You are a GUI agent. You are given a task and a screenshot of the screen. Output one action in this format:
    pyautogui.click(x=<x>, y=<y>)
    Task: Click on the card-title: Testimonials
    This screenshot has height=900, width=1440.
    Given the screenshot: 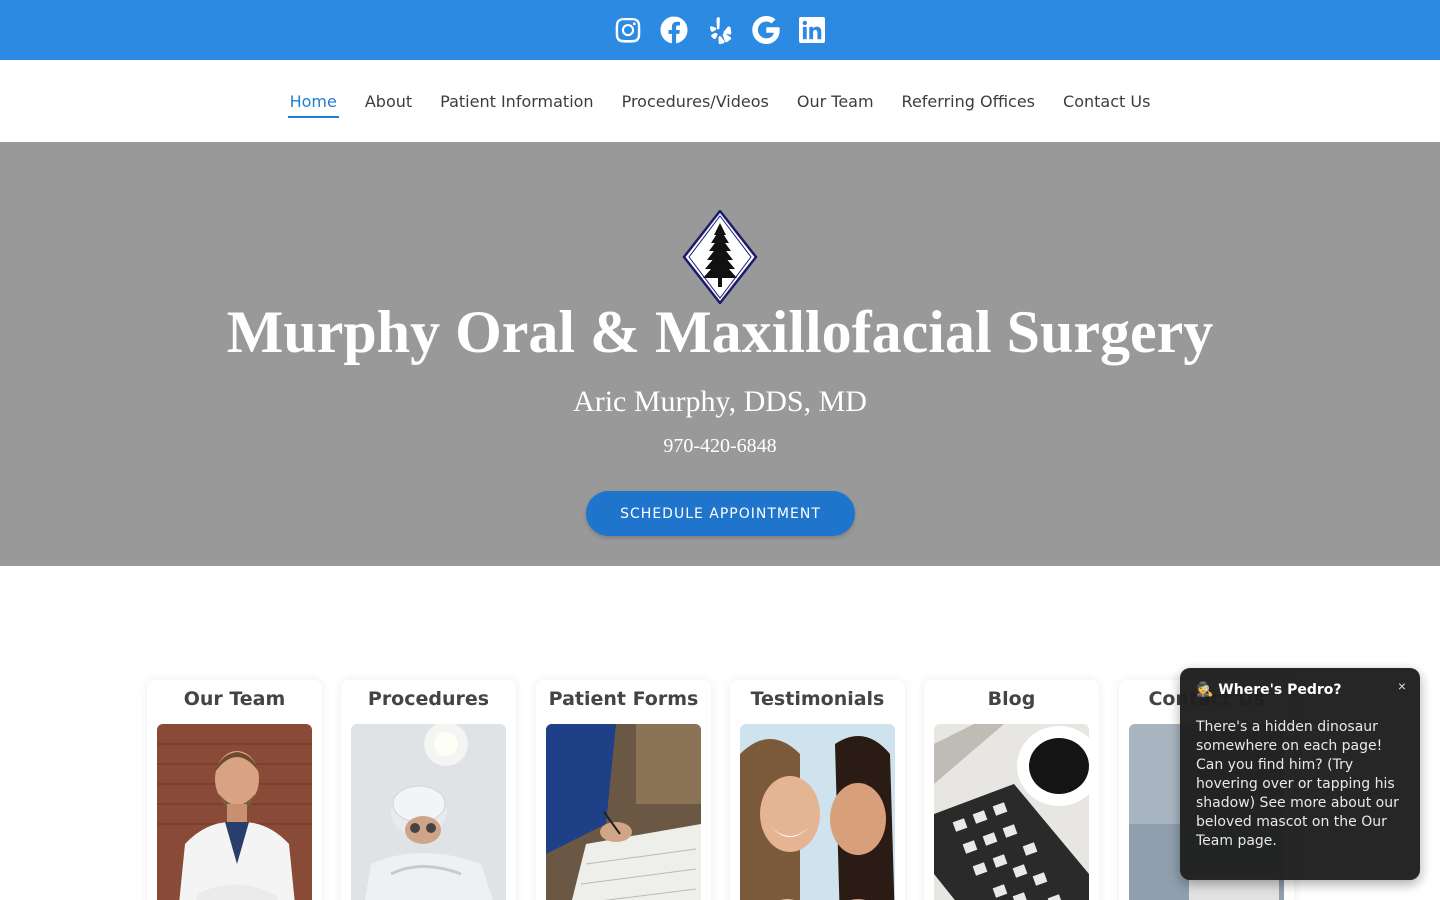 What is the action you would take?
    pyautogui.click(x=817, y=699)
    